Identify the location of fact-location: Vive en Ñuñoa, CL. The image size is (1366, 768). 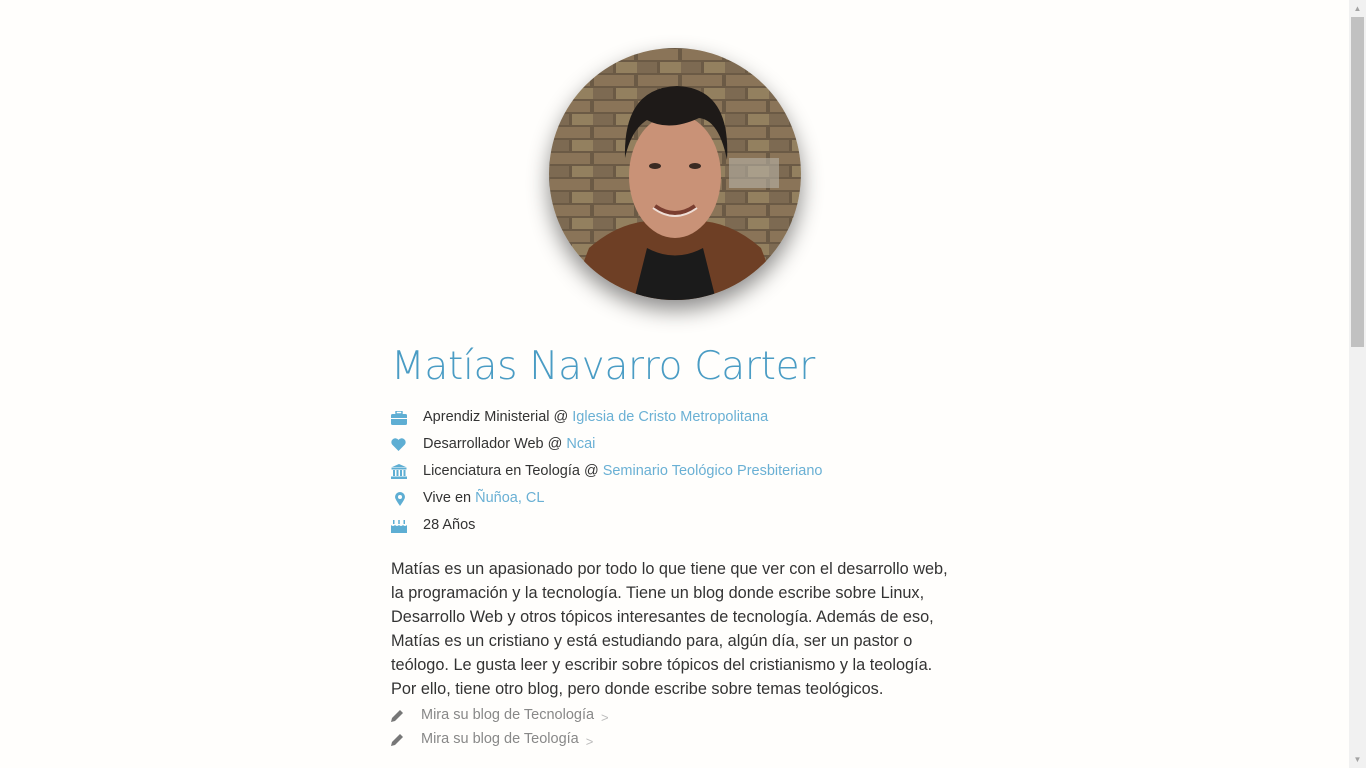
(671, 498).